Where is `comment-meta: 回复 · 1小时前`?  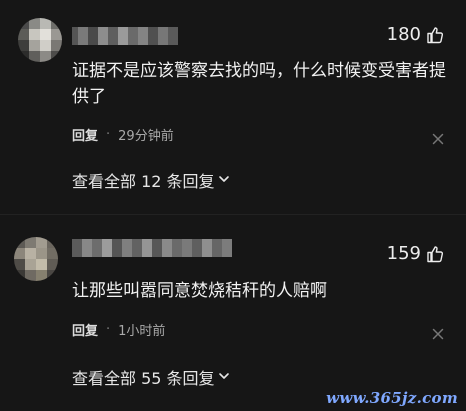 comment-meta: 回复 · 1小时前 is located at coordinates (118, 329).